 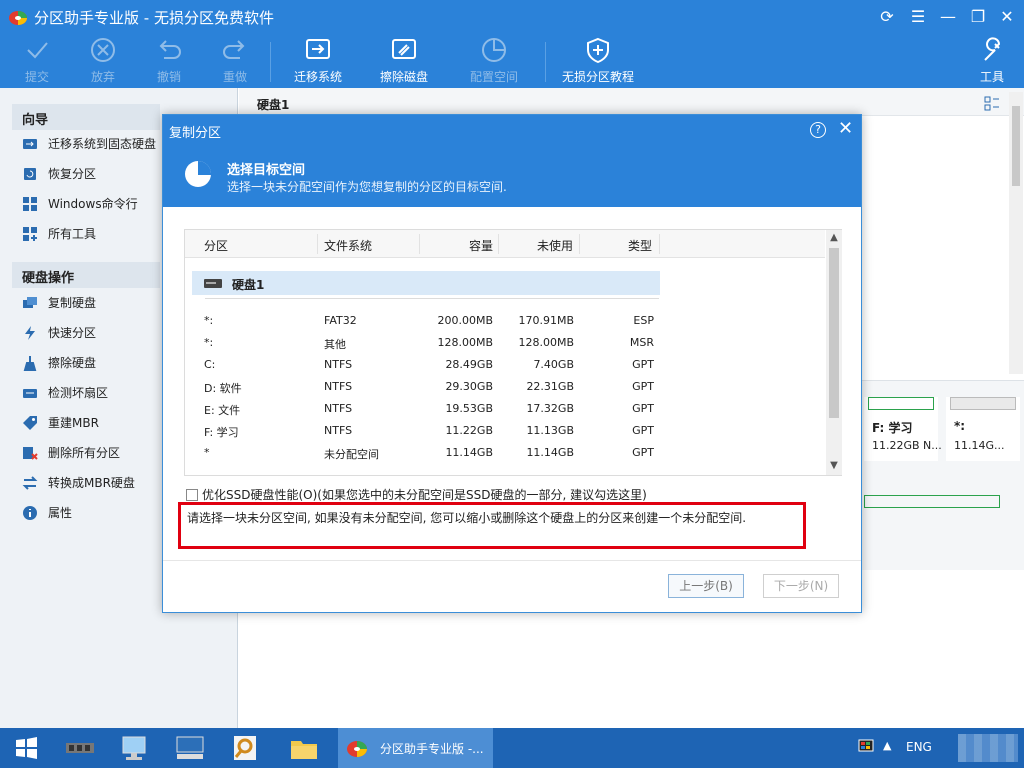 I want to click on sidebar-item-bad-sector: 检测坏扇区, so click(x=65, y=395).